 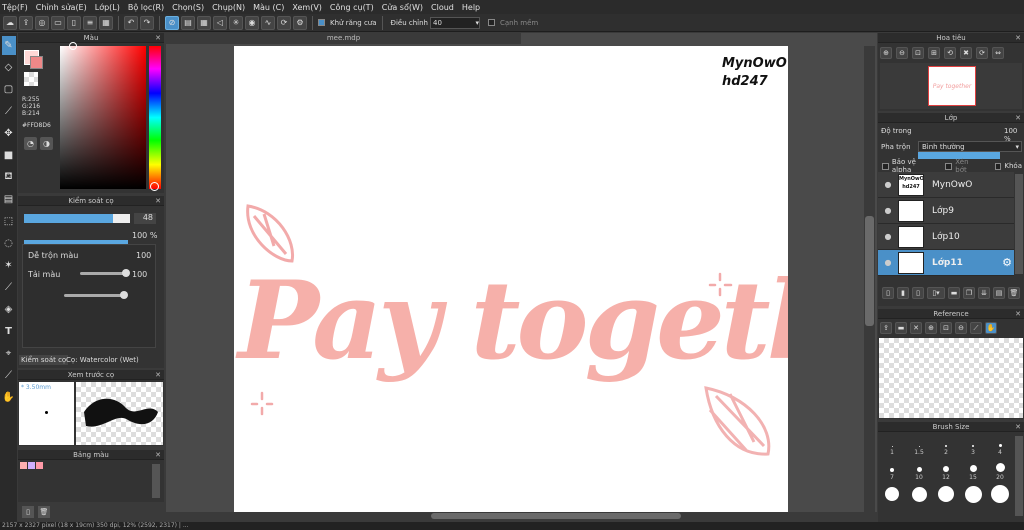 I want to click on antialias-checkbox, so click(x=321, y=22).